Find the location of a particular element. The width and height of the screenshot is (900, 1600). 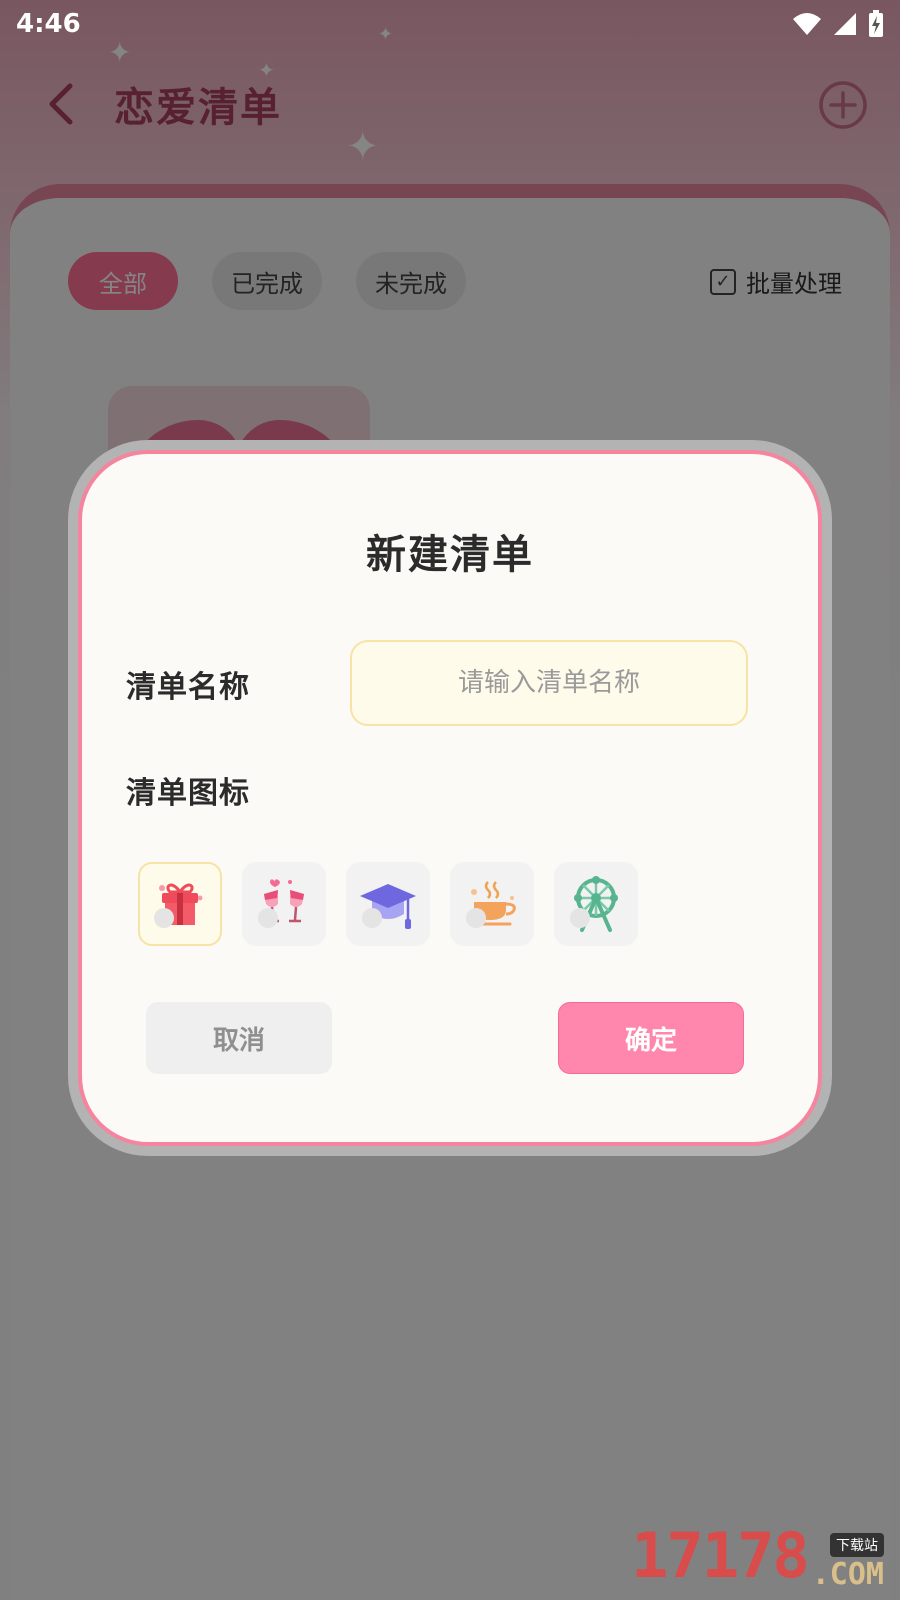

watermark-side: 下载站 .COM is located at coordinates (848, 1562).